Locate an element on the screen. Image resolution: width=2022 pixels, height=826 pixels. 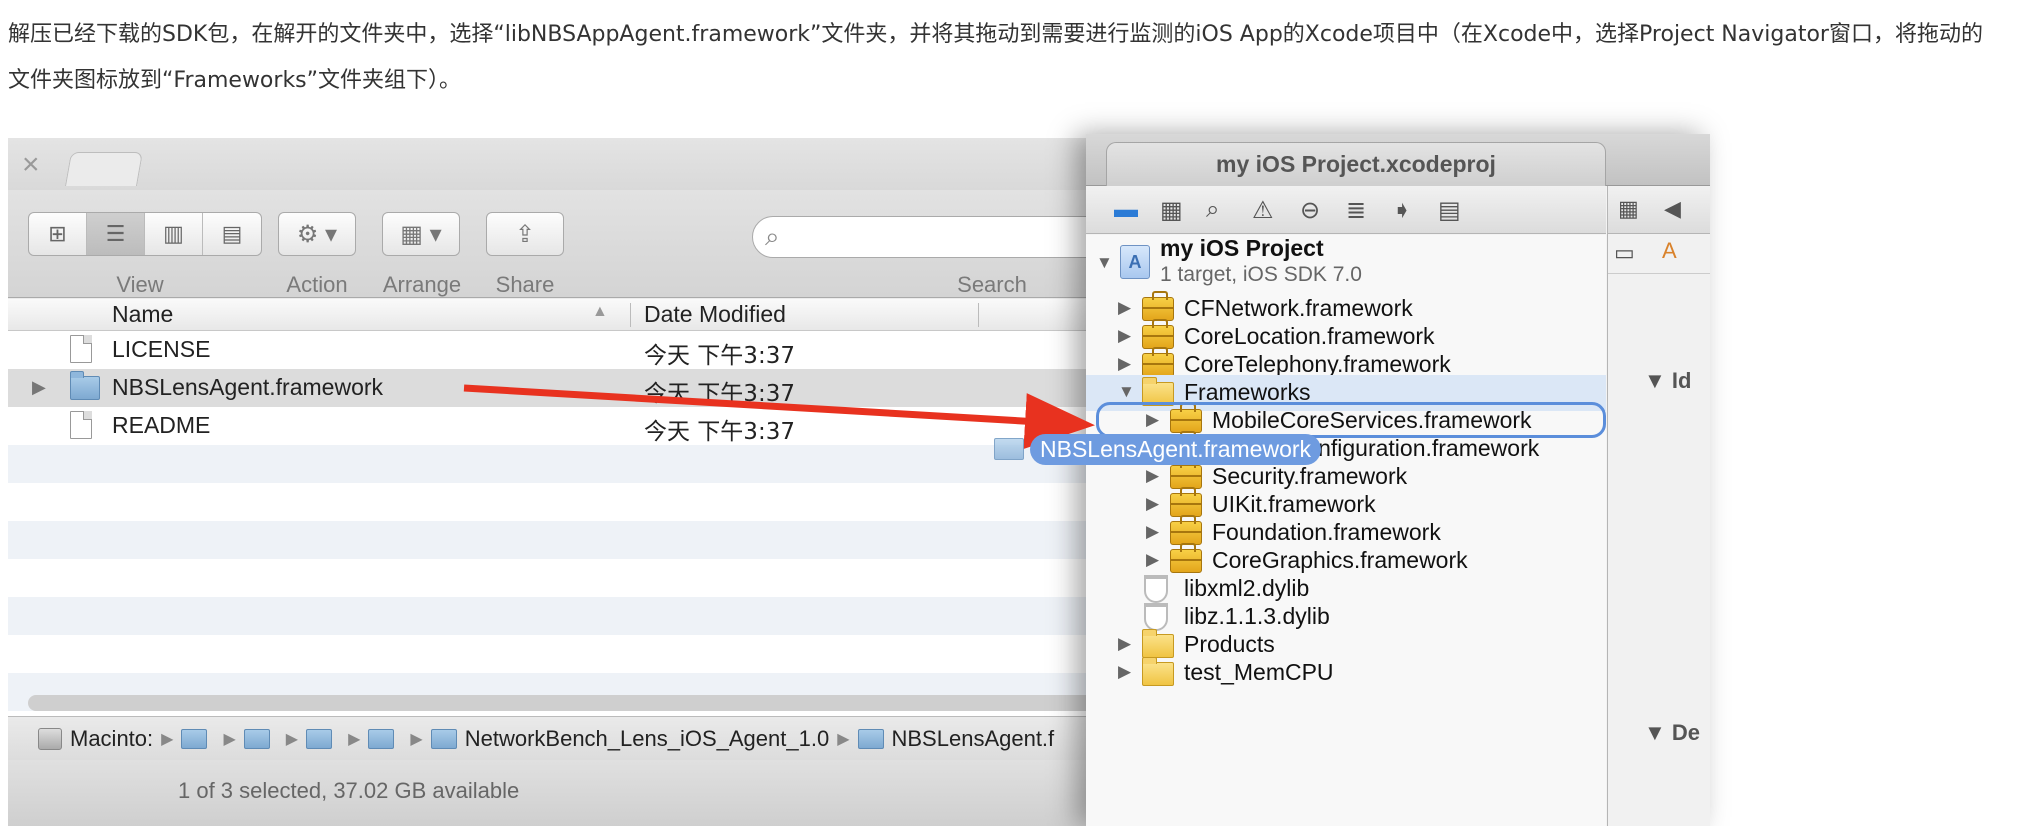
tree-item-label: UIKit.framework is located at coordinates (1294, 504).